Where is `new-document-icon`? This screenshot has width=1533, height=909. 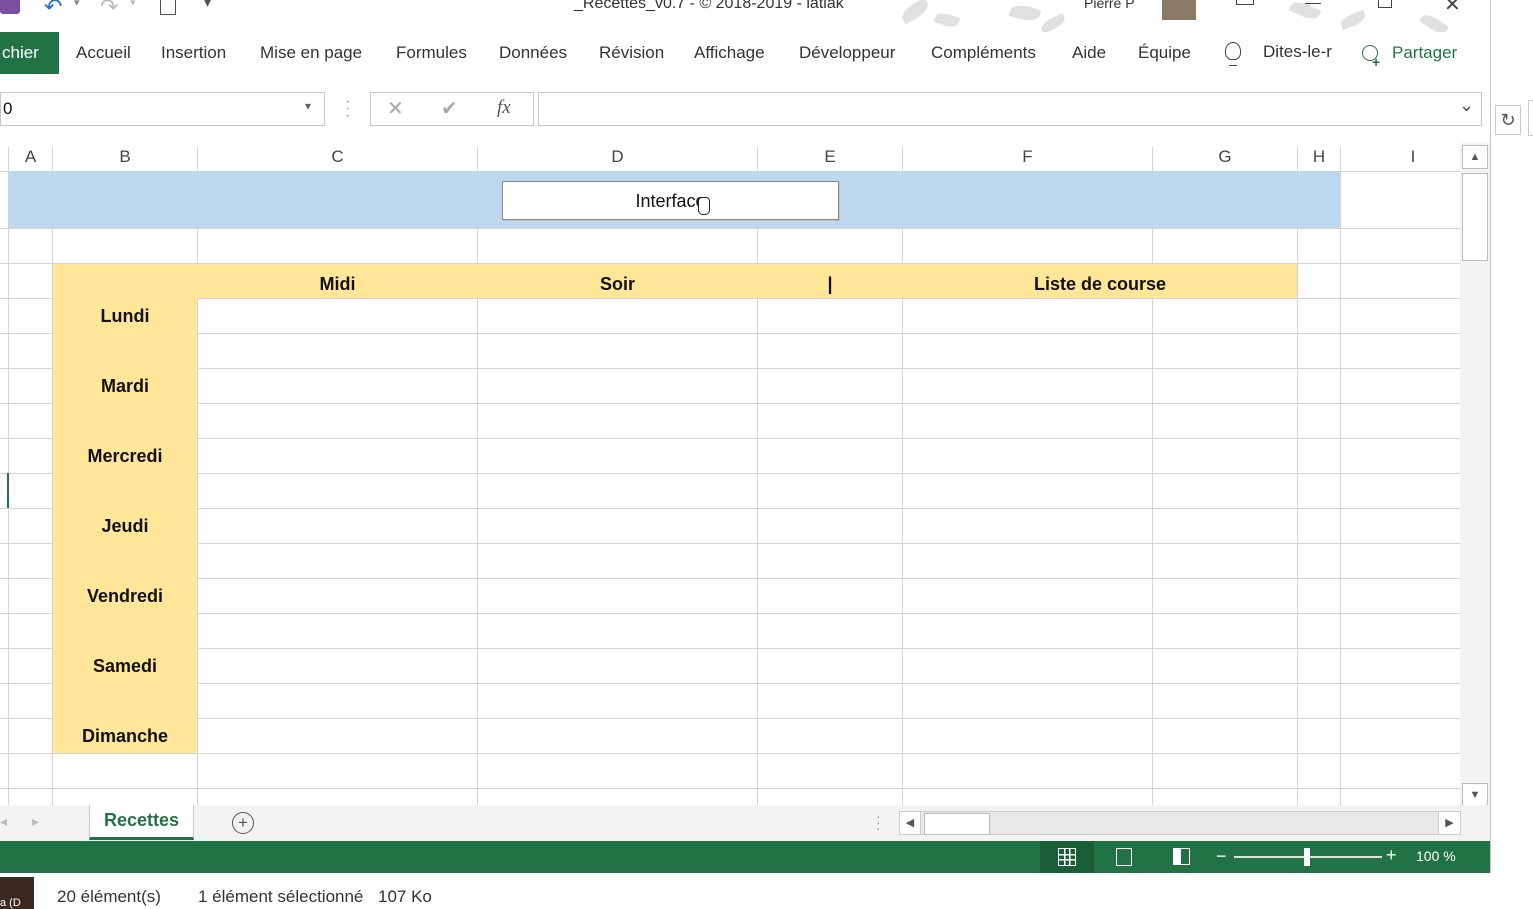
new-document-icon is located at coordinates (168, 7).